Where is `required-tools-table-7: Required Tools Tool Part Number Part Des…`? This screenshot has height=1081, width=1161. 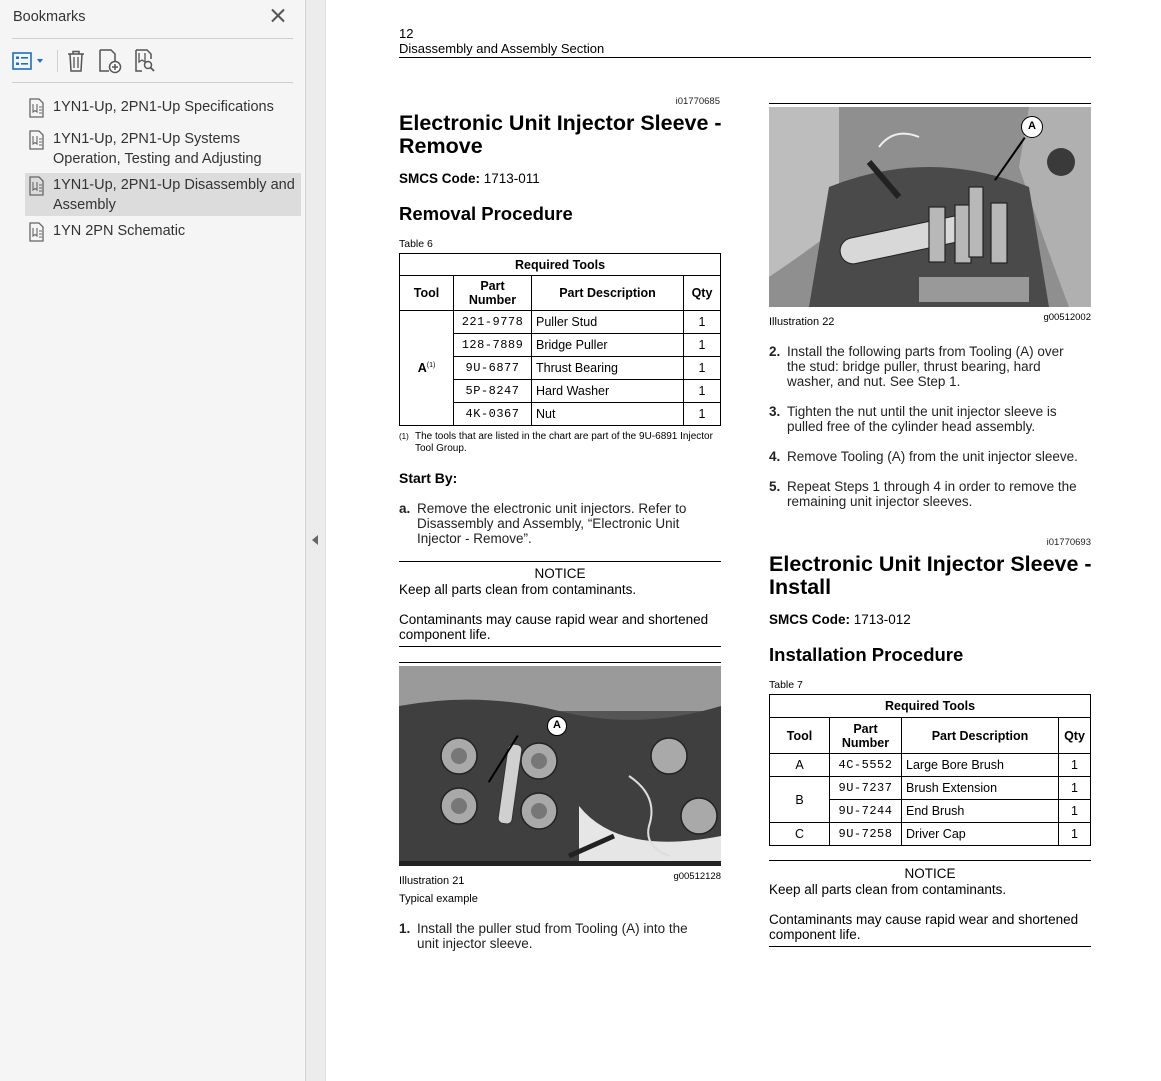 required-tools-table-7: Required Tools Tool Part Number Part Des… is located at coordinates (930, 770).